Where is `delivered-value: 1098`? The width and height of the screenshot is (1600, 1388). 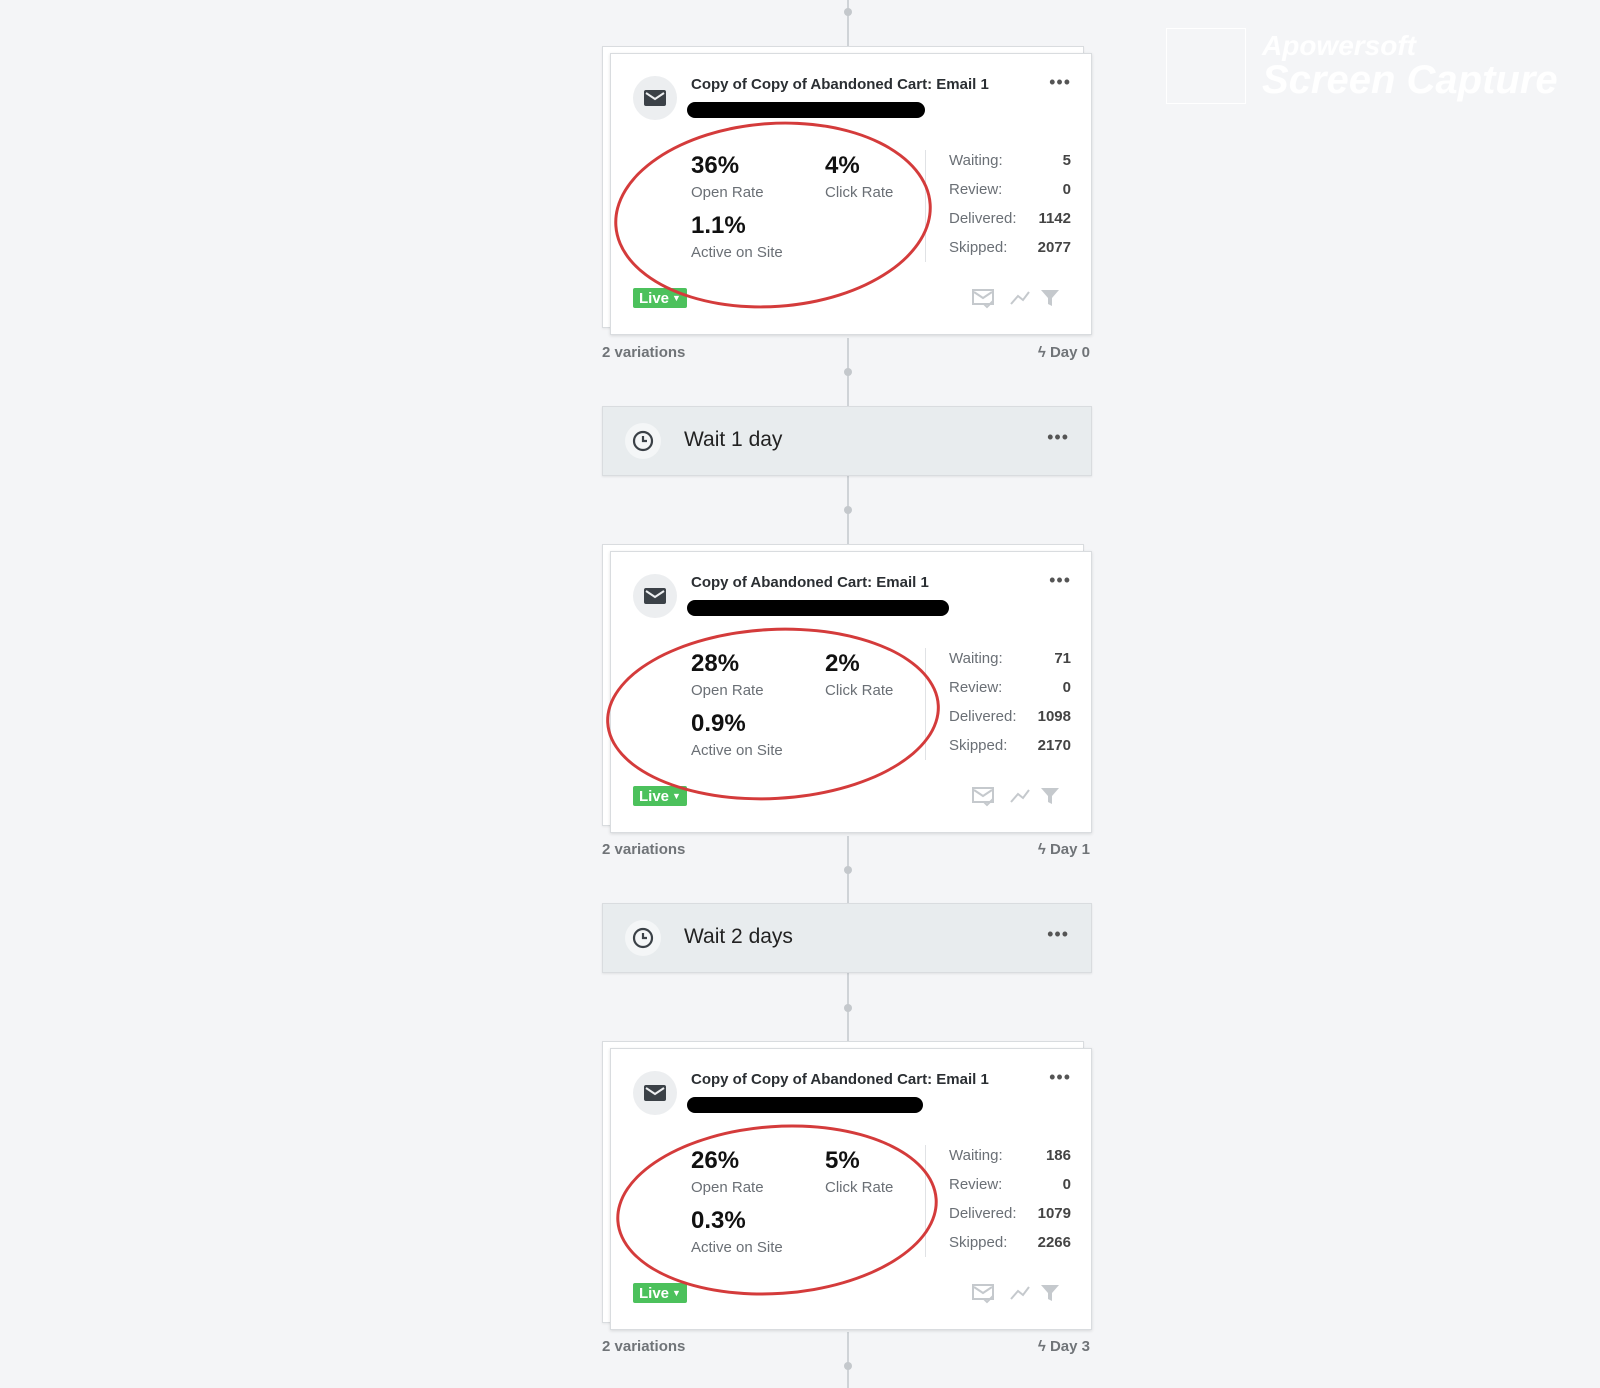 delivered-value: 1098 is located at coordinates (1054, 716).